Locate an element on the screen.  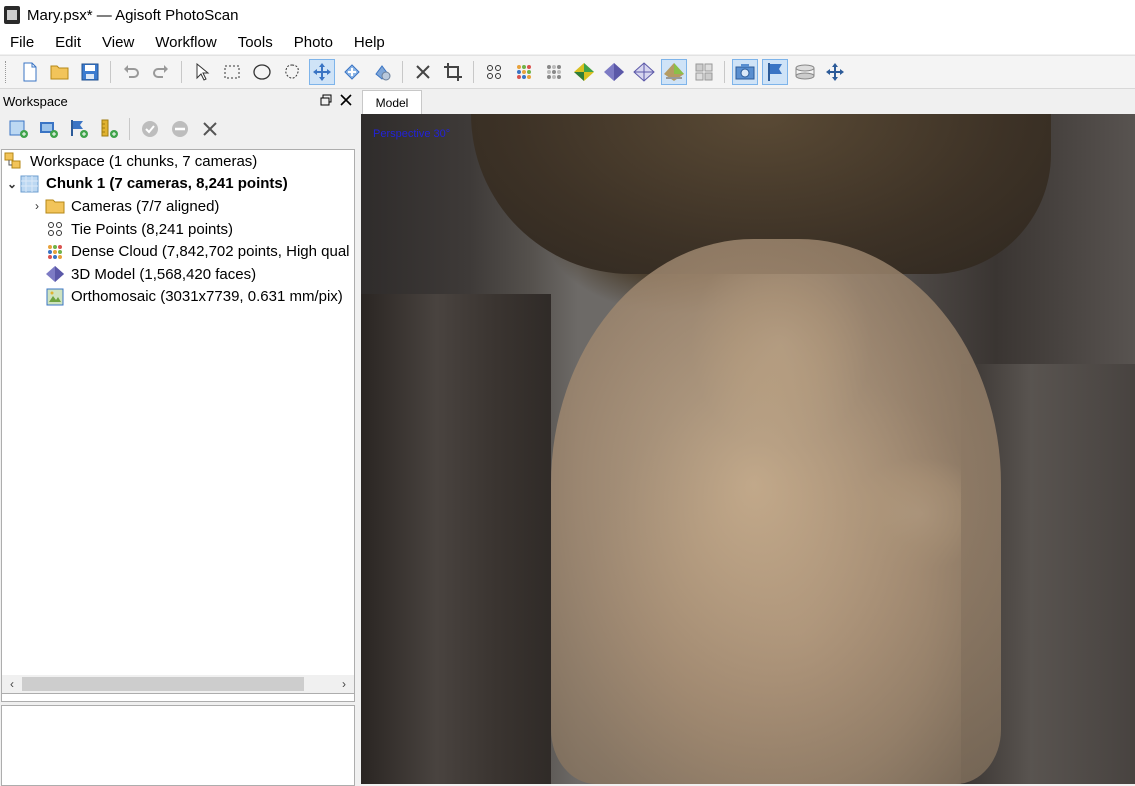
enable-icon is located at coordinates (150, 129).